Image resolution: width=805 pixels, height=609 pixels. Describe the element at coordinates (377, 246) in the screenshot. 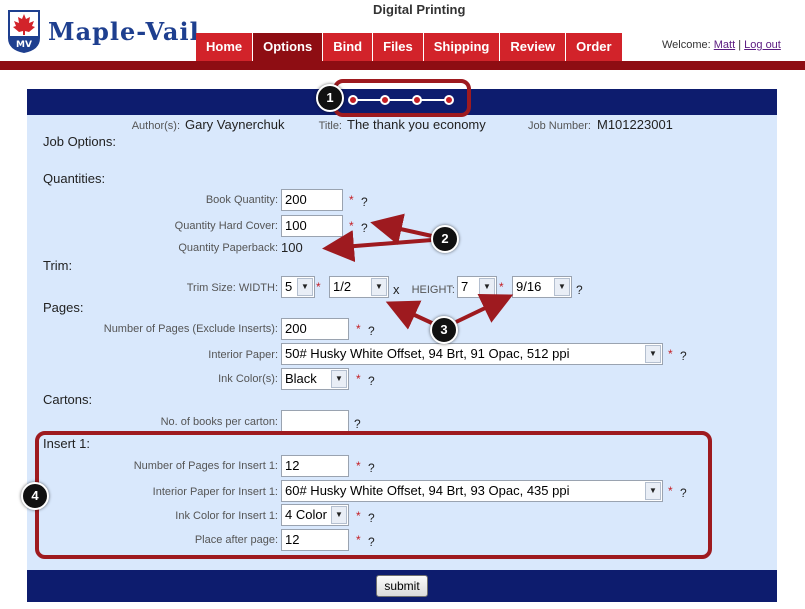

I see `arrow-to-paperback` at that location.